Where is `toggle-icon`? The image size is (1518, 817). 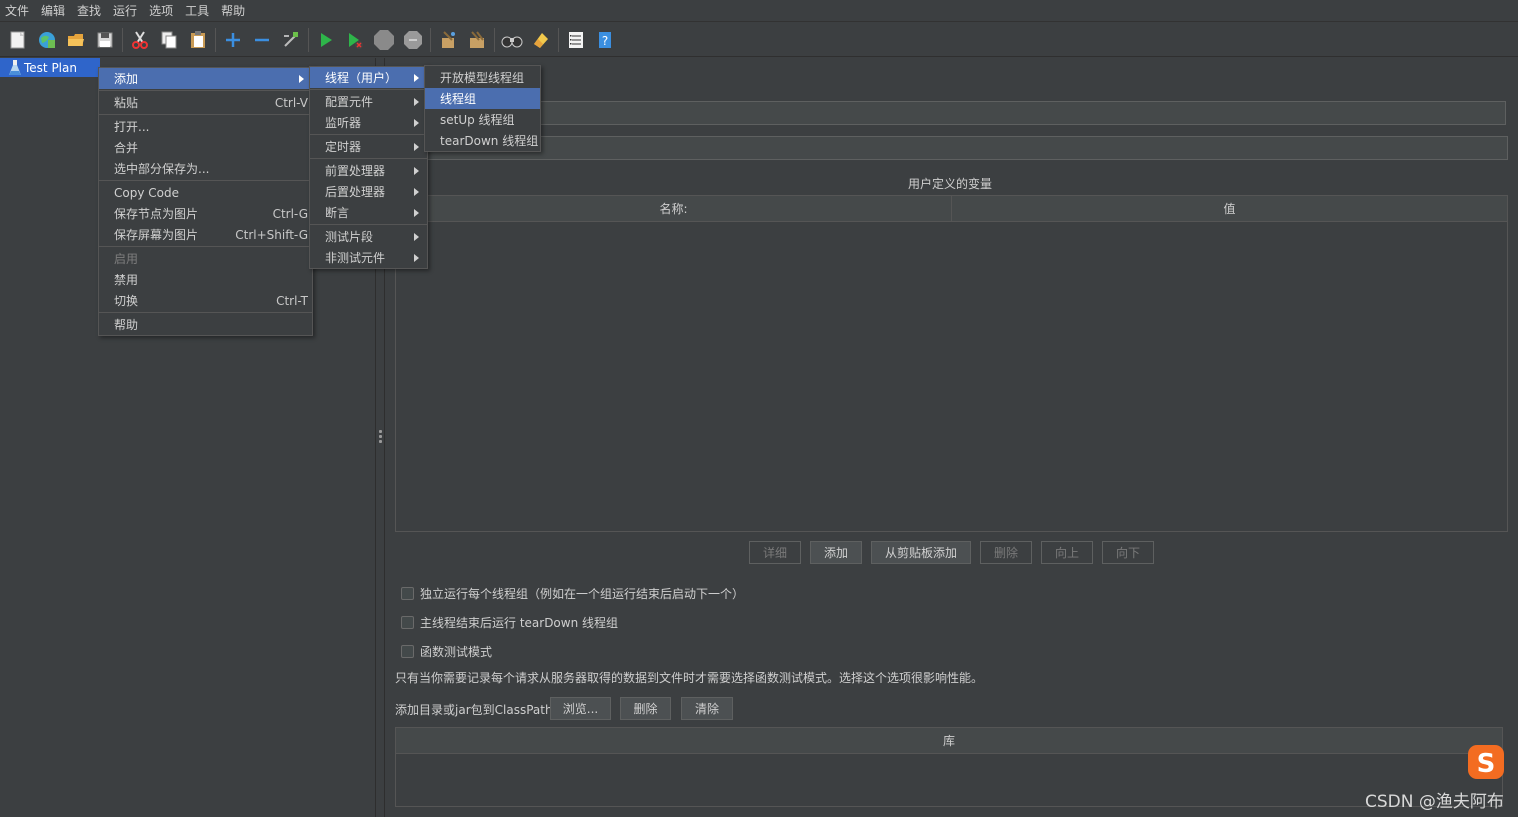
toggle-icon is located at coordinates (291, 40).